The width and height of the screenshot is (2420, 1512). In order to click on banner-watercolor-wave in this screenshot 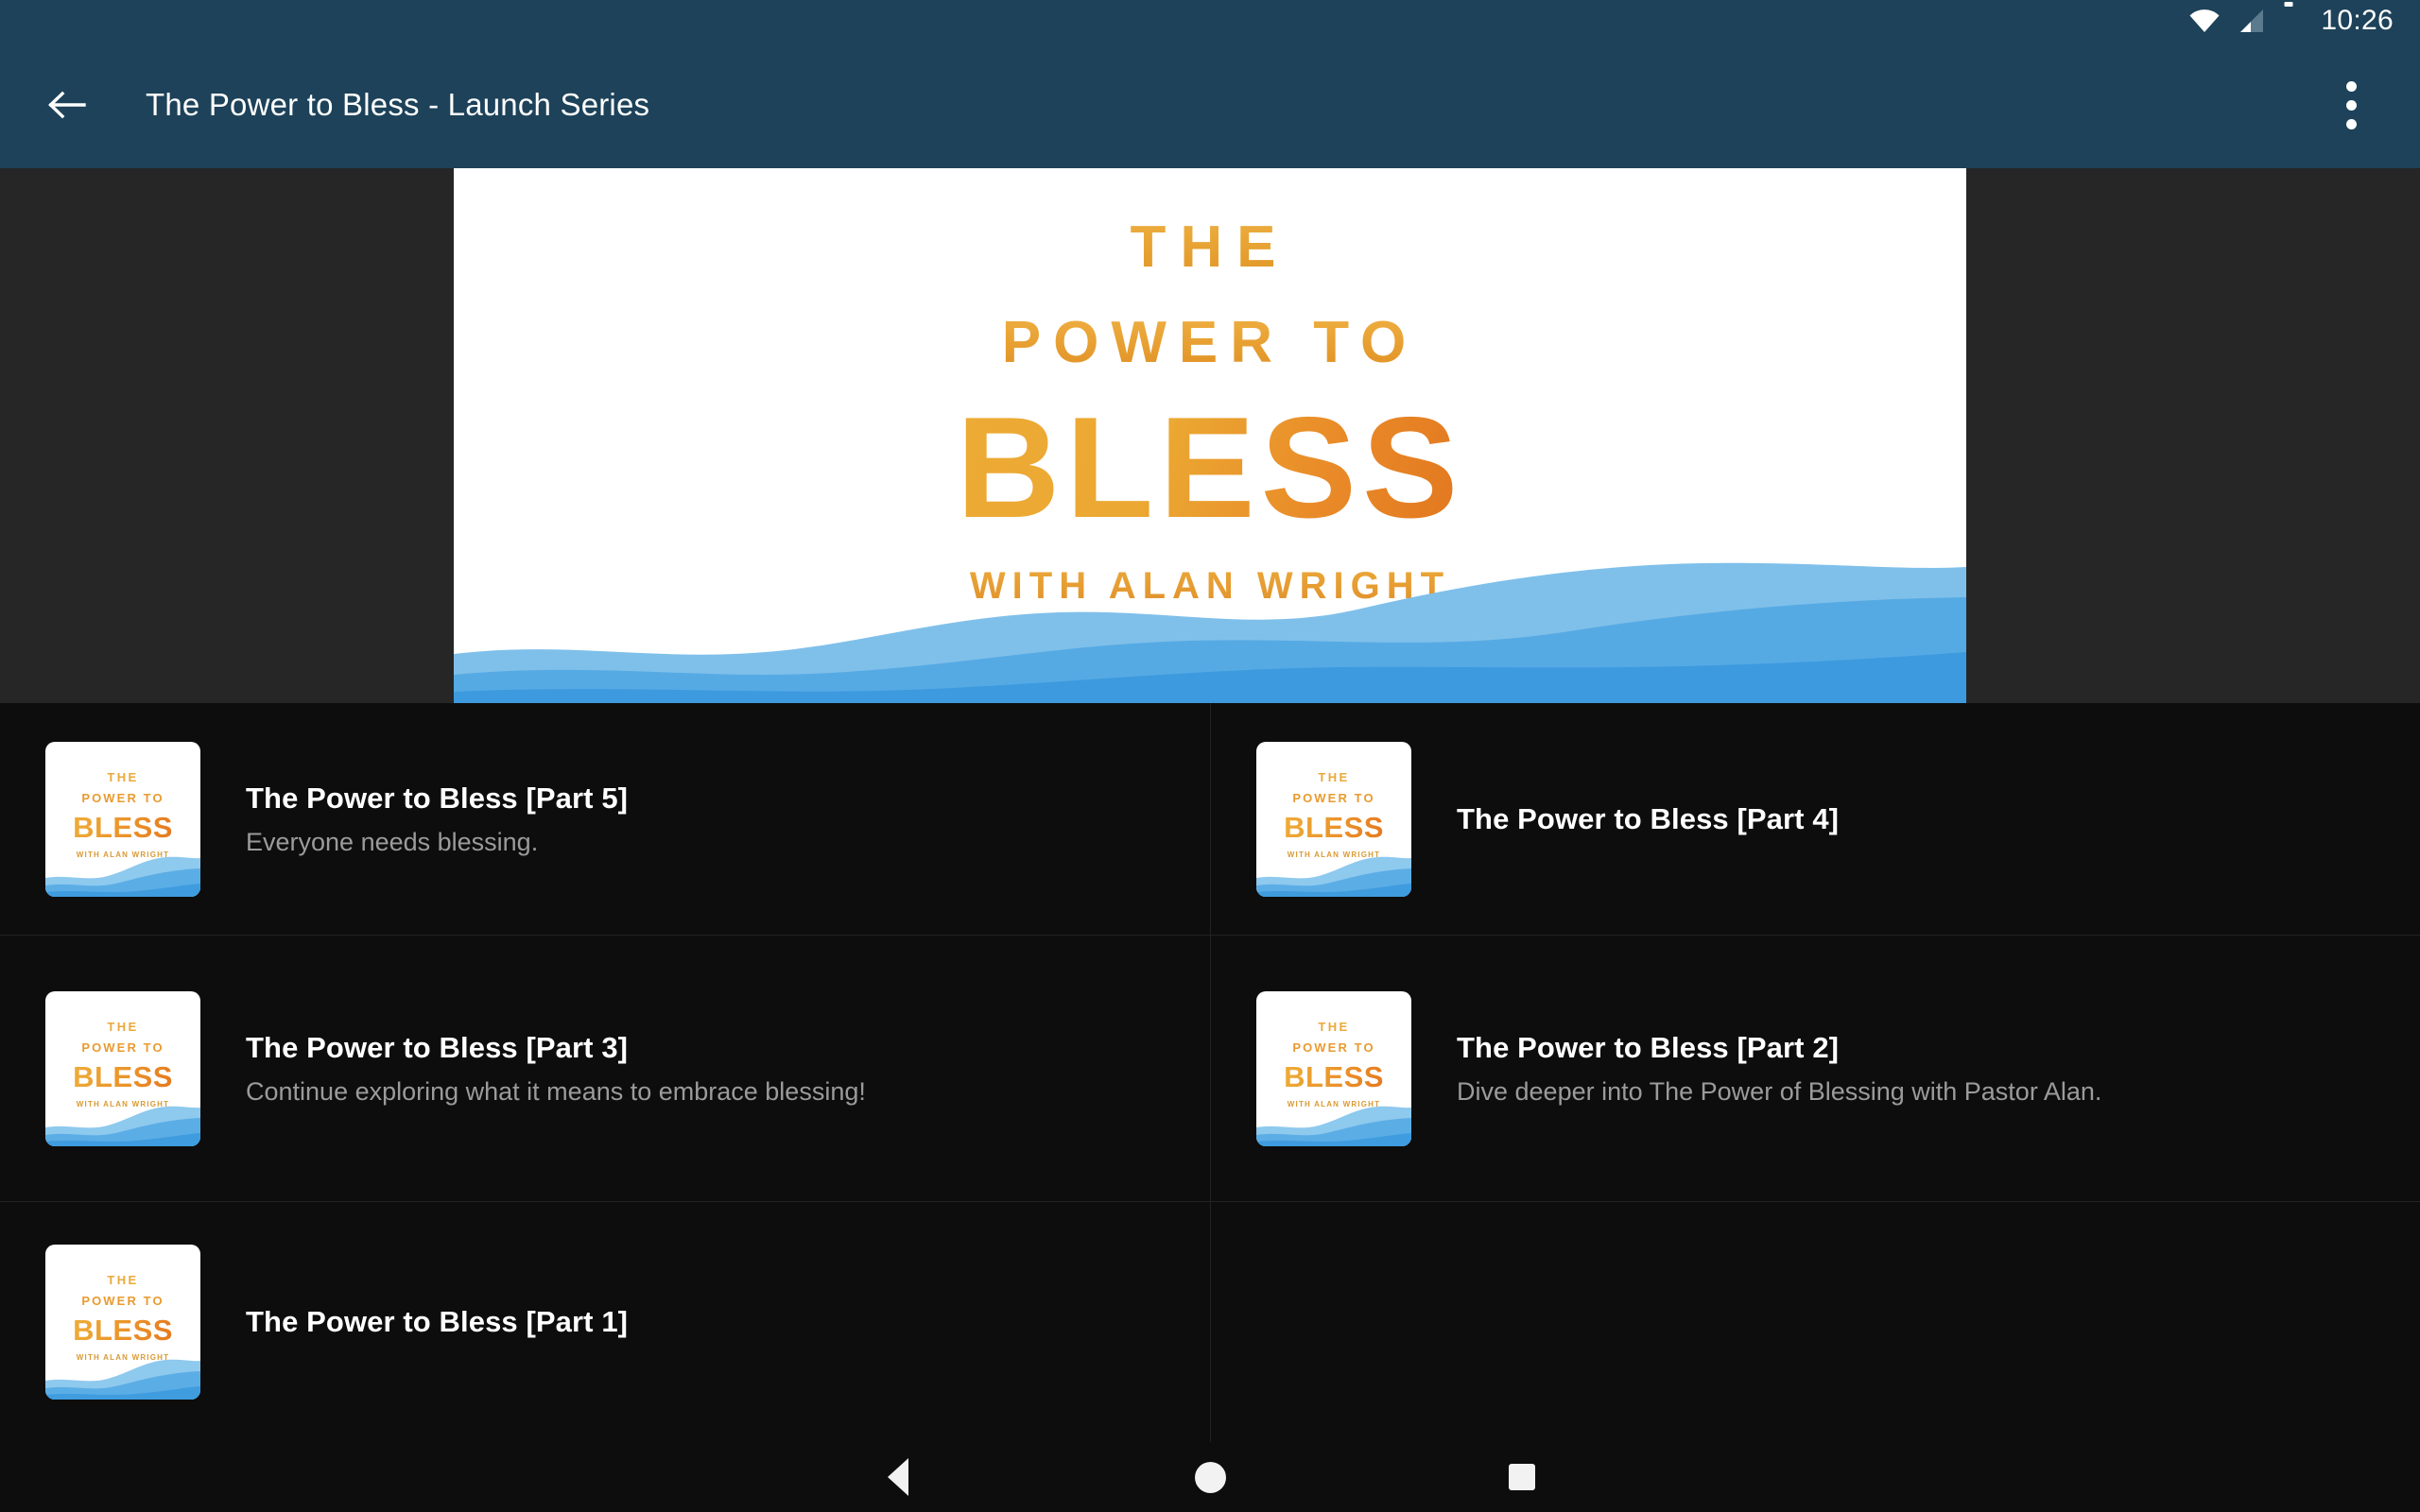, I will do `click(1210, 632)`.